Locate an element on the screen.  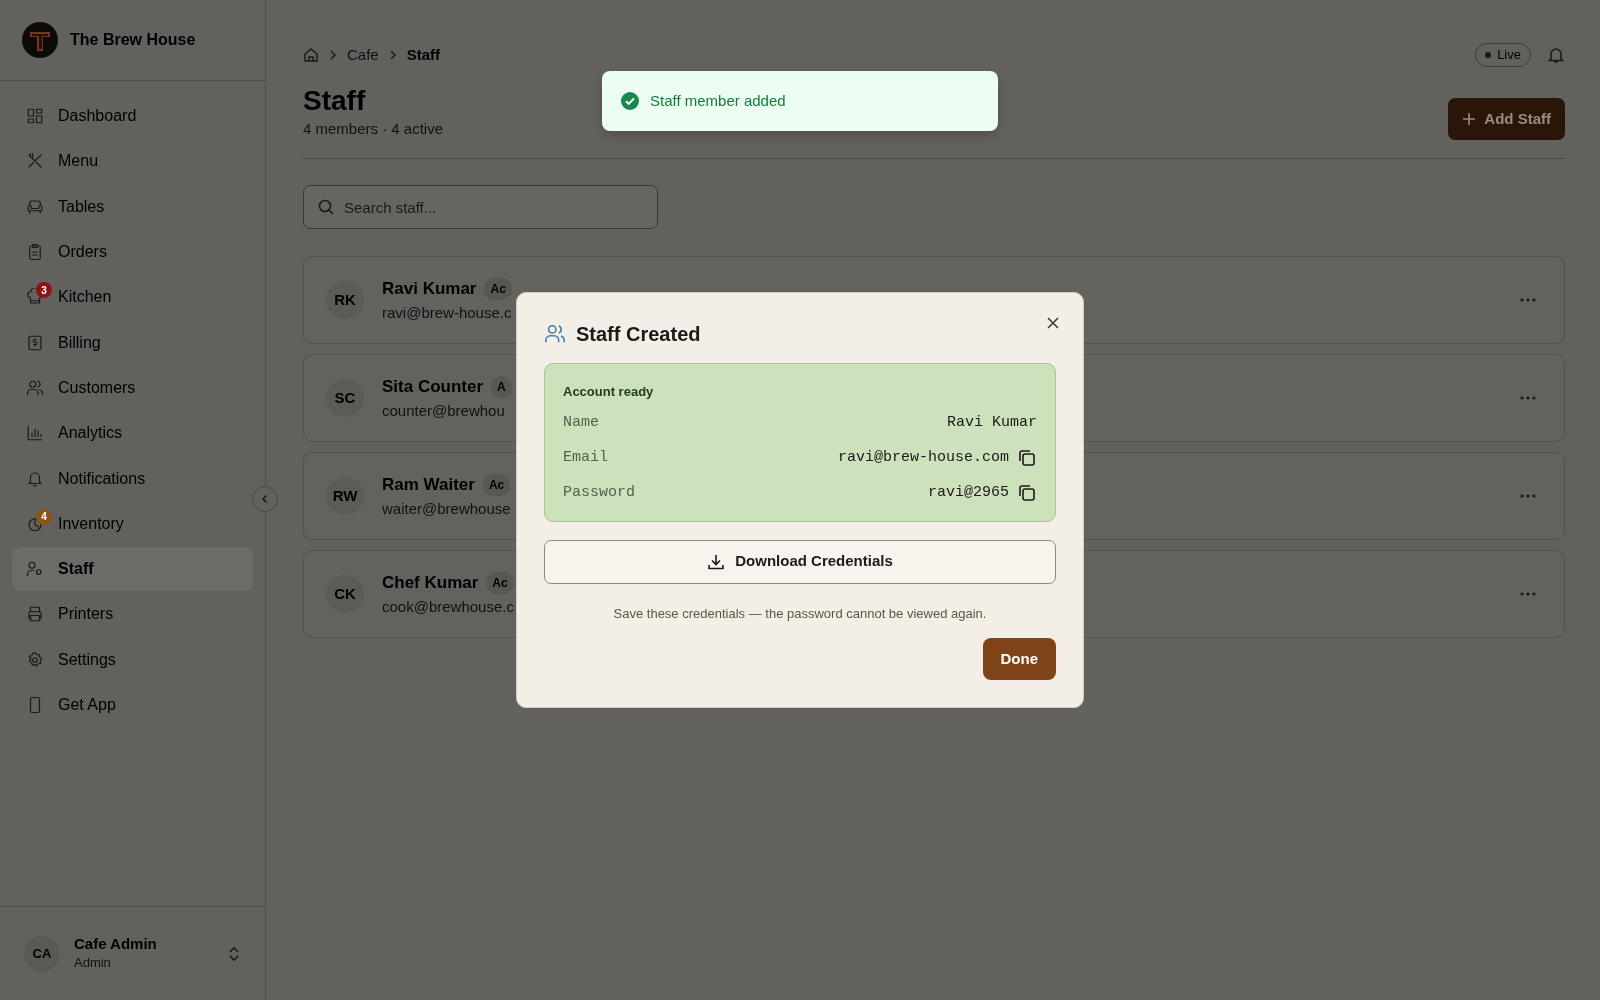
staff-name: Chef Kumar is located at coordinates (430, 583).